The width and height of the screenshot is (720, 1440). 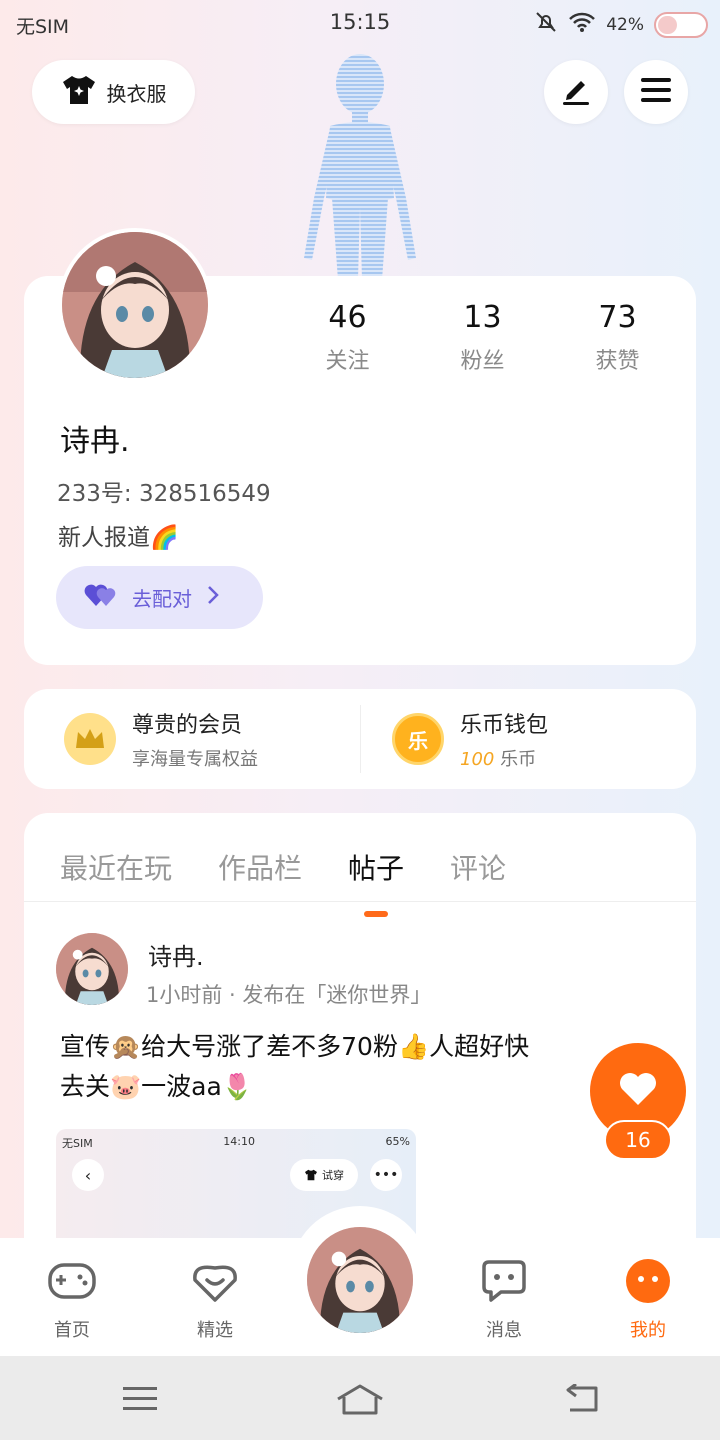 I want to click on system-nav-bar, so click(x=360, y=1398).